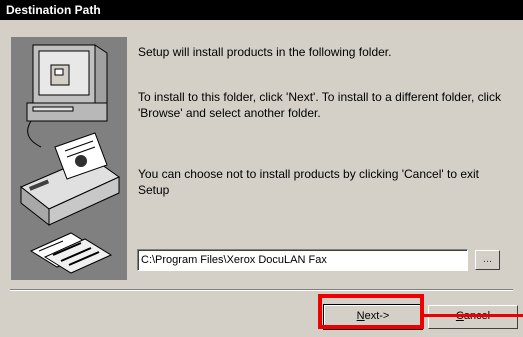 The width and height of the screenshot is (523, 337). I want to click on computer-icon, so click(67, 96).